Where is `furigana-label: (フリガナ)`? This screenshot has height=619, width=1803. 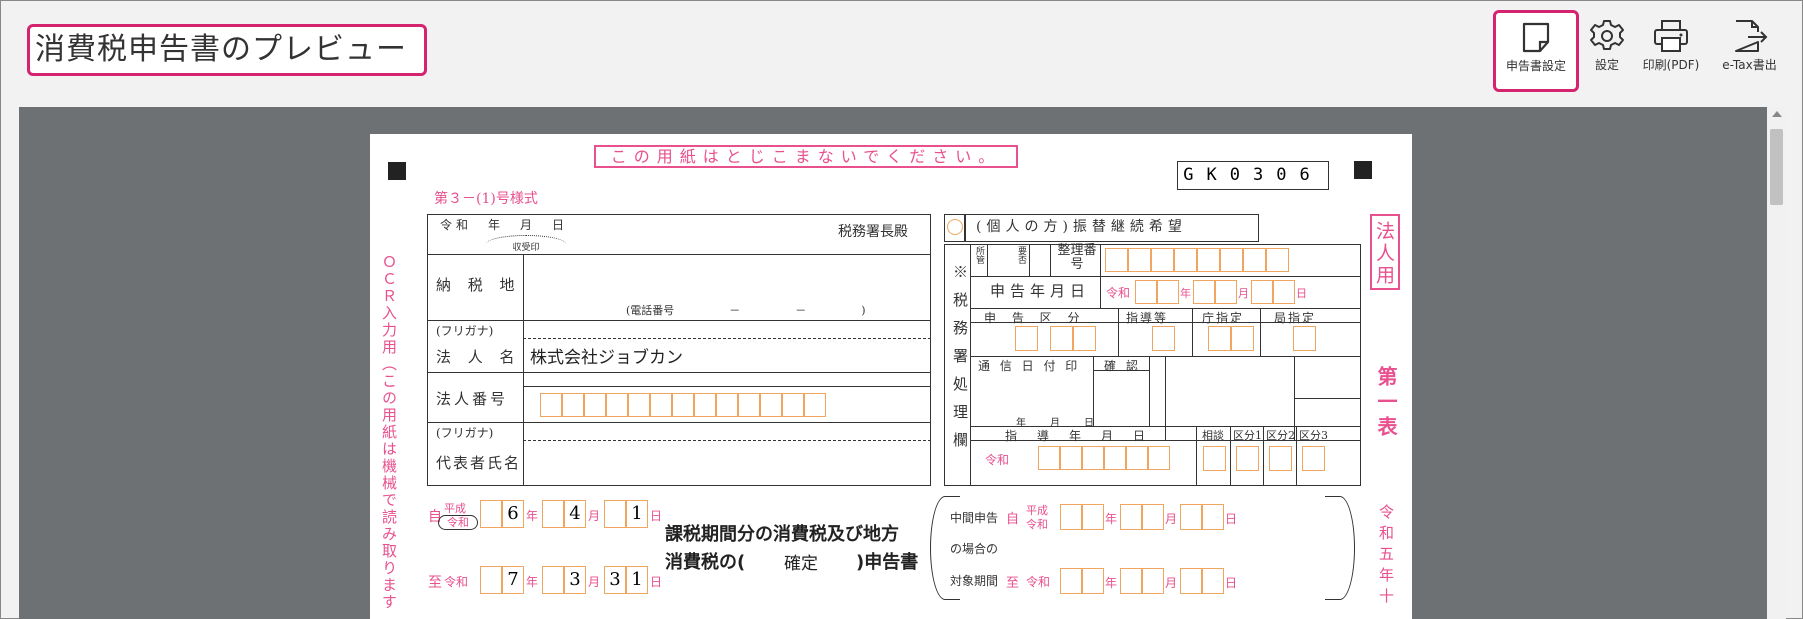
furigana-label: (フリガナ) is located at coordinates (465, 331).